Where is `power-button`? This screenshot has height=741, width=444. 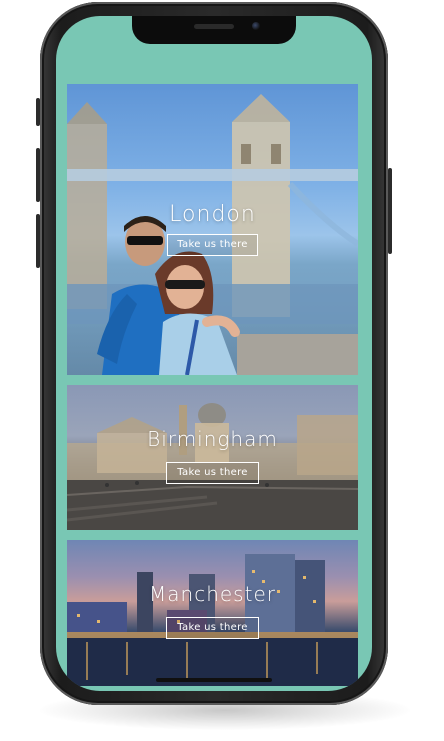
power-button is located at coordinates (390, 211).